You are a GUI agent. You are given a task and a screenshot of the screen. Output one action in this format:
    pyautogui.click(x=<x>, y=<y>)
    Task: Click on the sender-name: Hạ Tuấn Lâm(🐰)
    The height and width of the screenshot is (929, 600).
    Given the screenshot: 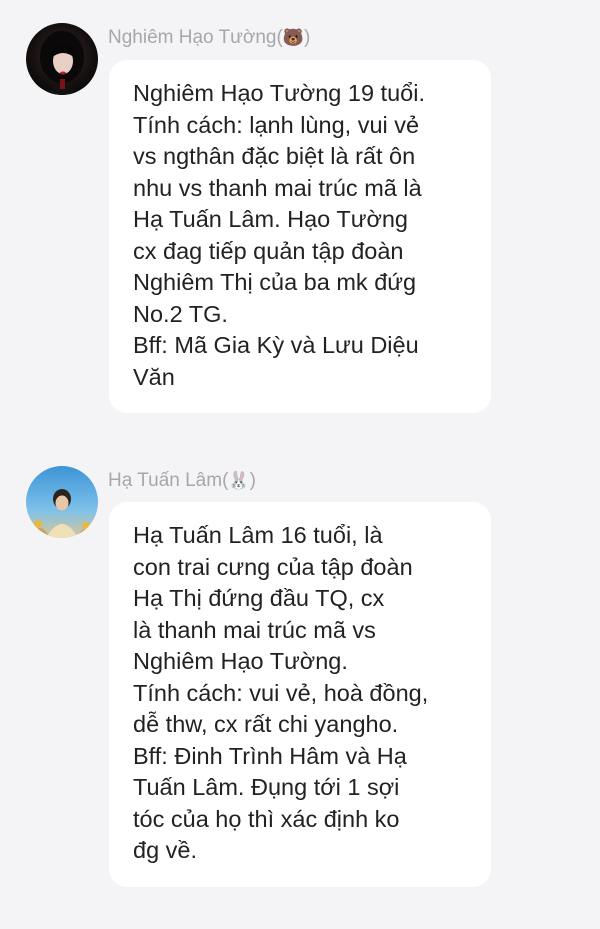 What is the action you would take?
    pyautogui.click(x=182, y=481)
    